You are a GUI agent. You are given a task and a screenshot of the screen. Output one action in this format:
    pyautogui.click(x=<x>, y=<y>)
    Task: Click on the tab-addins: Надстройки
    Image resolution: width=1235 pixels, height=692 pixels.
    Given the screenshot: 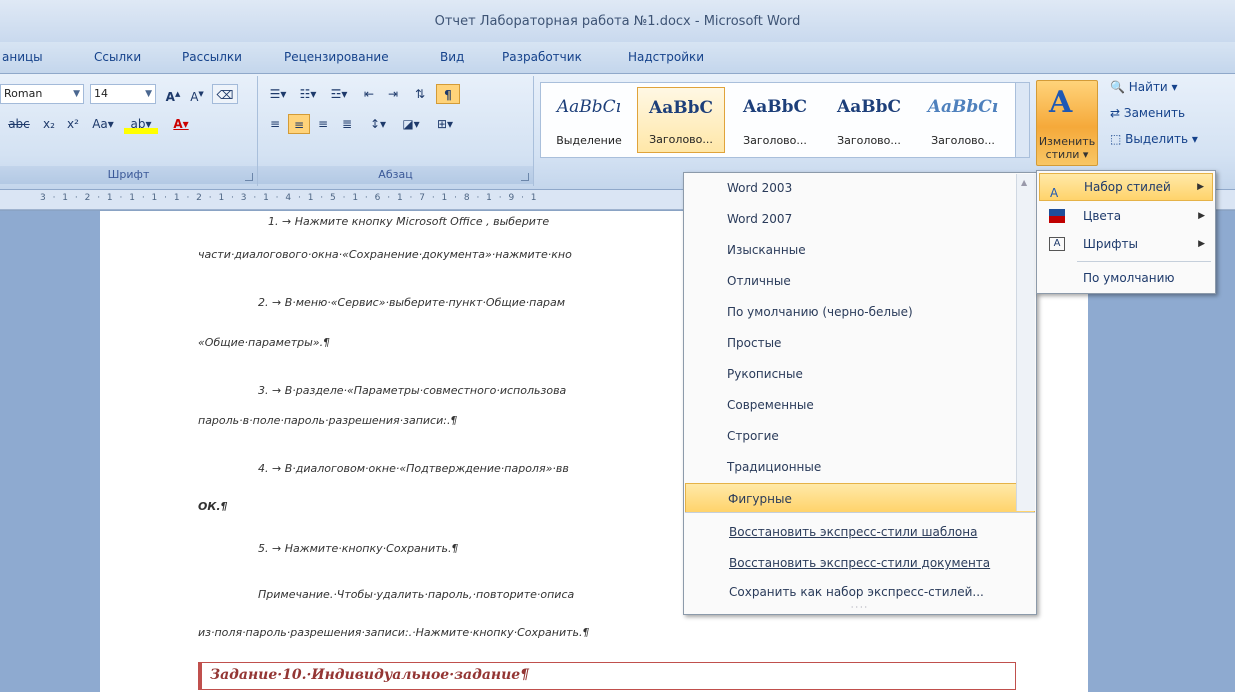 What is the action you would take?
    pyautogui.click(x=666, y=57)
    